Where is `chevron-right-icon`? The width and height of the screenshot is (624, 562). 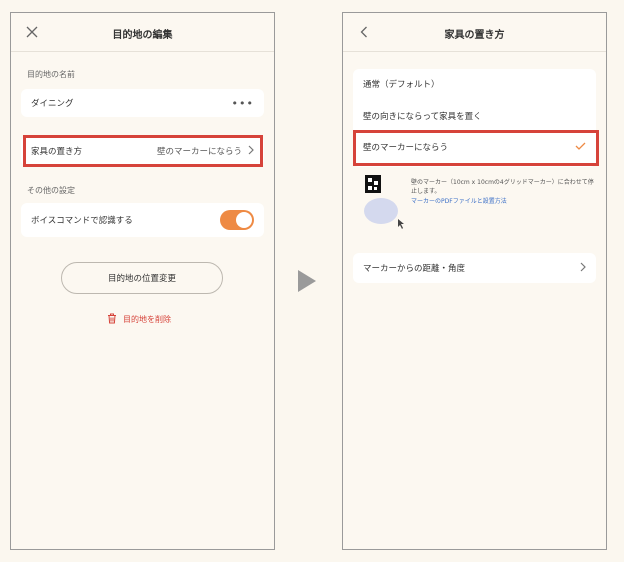 chevron-right-icon is located at coordinates (583, 268).